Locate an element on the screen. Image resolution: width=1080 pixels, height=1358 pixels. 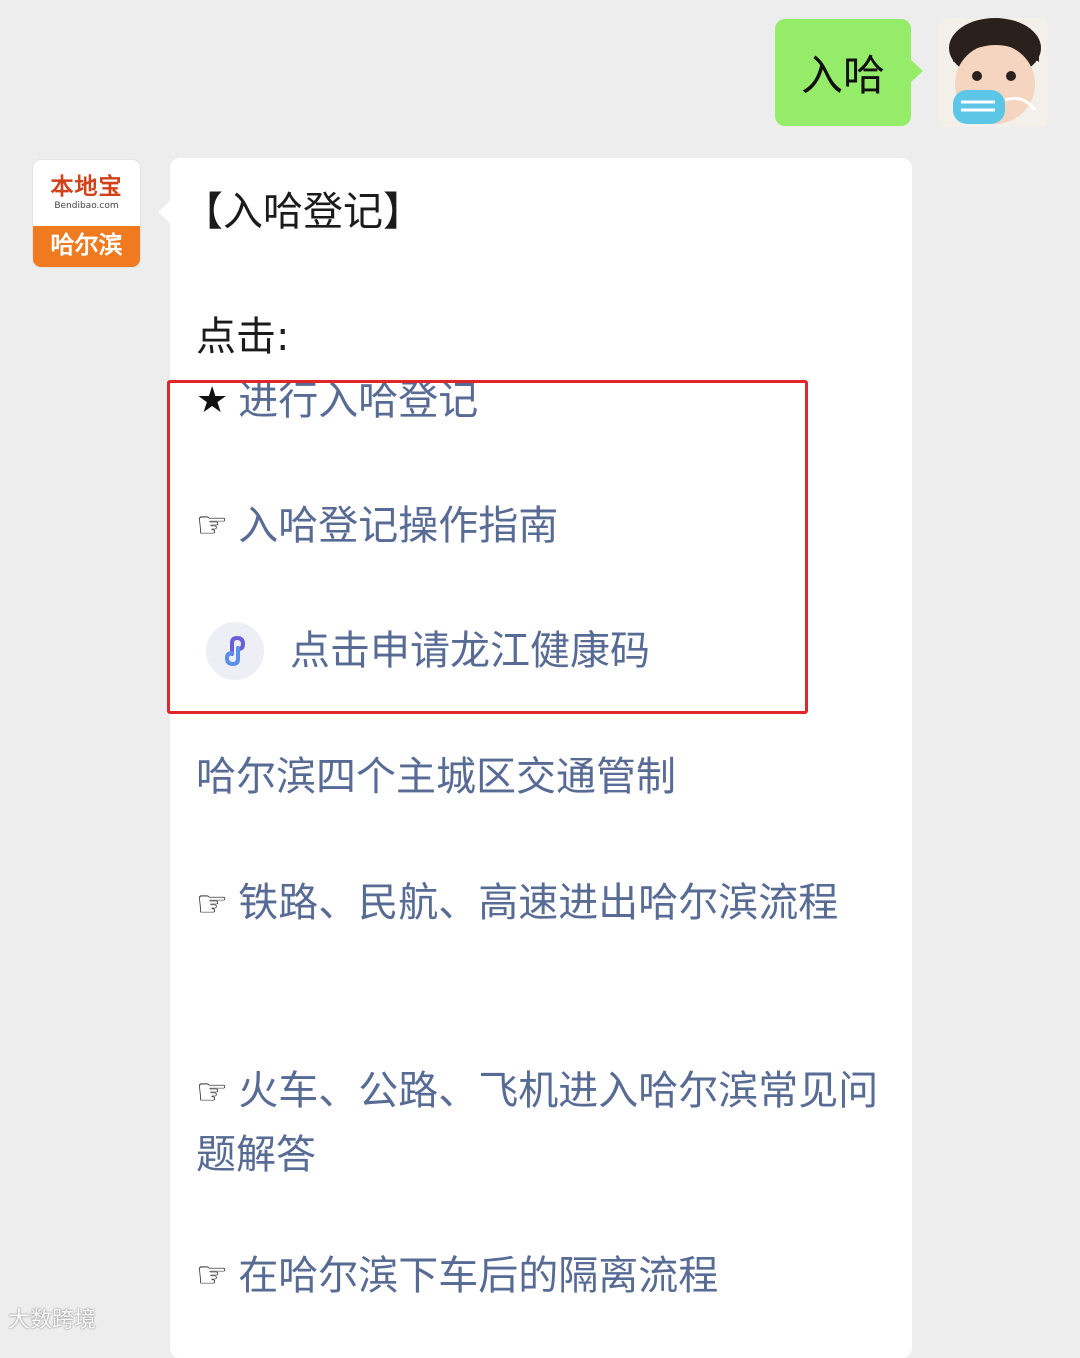
faq-link: ☞ 火车、公路、飞机进入哈尔滨常见问题解答 is located at coordinates (546, 1123).